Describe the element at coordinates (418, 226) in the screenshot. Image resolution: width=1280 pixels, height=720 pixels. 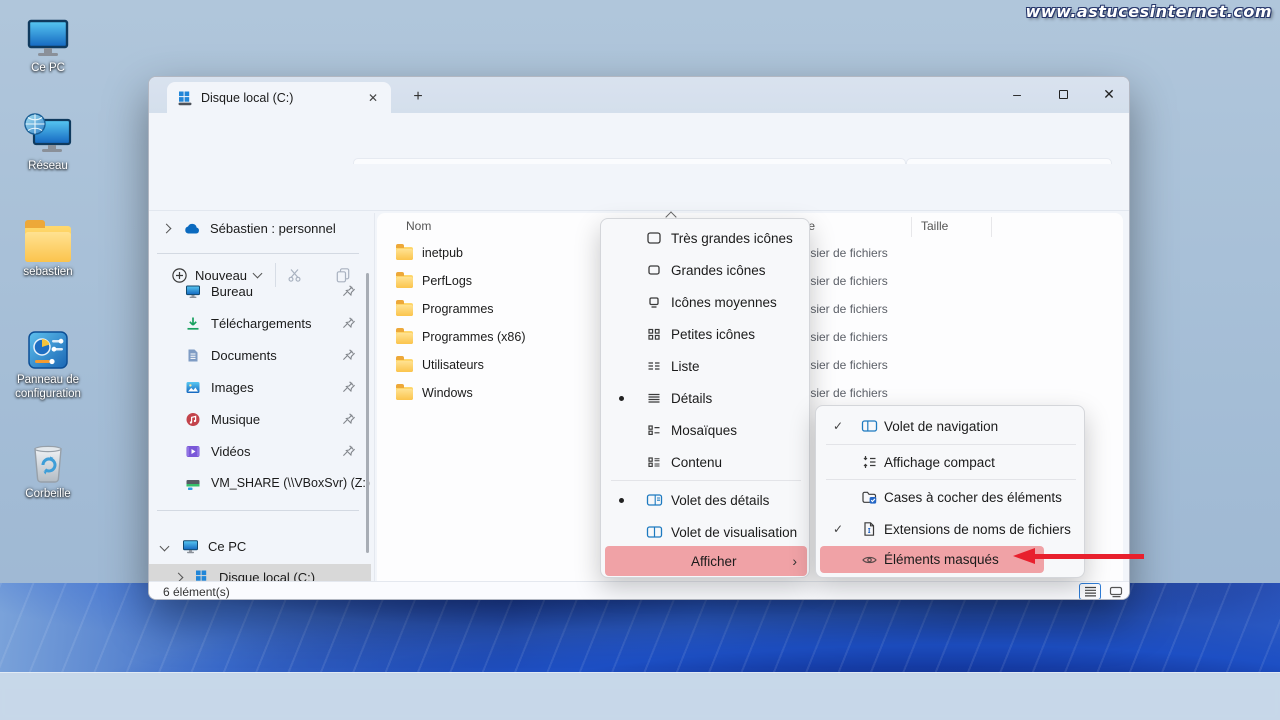
I see `column-header-name: Nom` at that location.